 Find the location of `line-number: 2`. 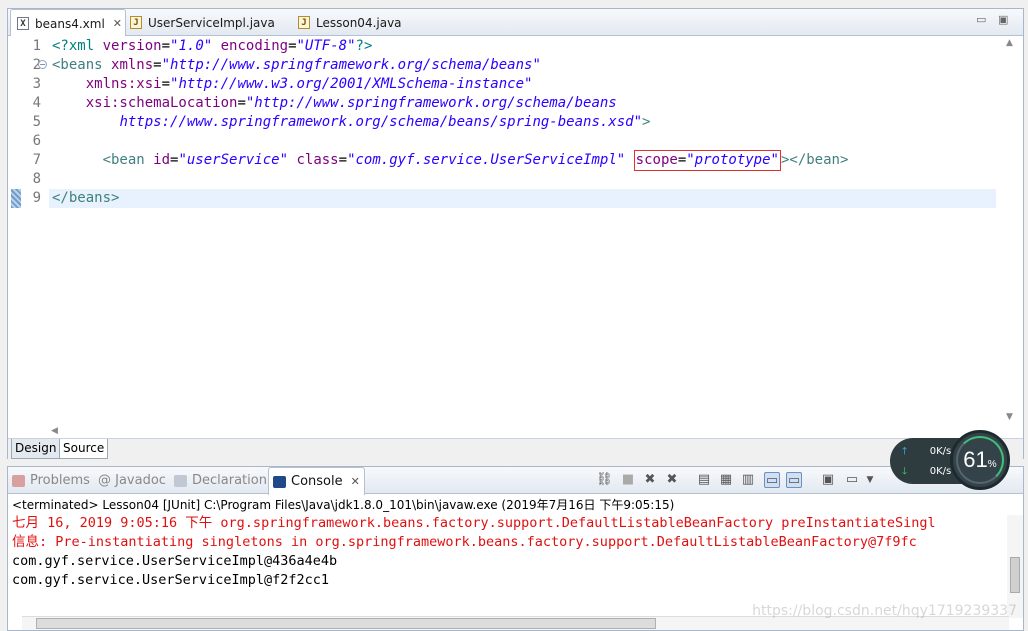

line-number: 2 is located at coordinates (36, 65).